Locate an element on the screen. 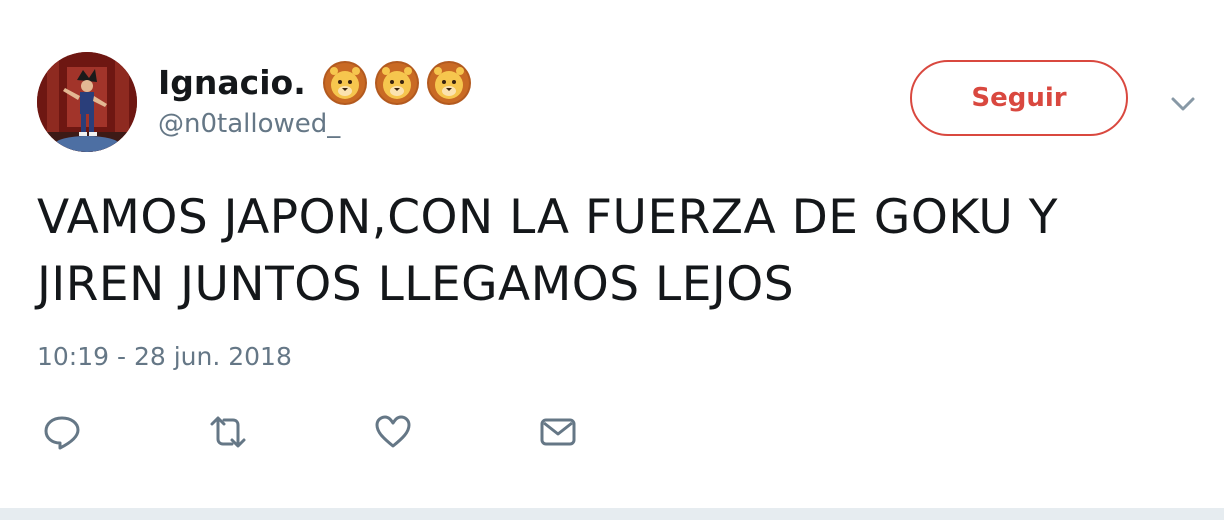 This screenshot has height=520, width=1224. tweet-timestamp: 10:19 - 28 jun. 2018 is located at coordinates (164, 356).